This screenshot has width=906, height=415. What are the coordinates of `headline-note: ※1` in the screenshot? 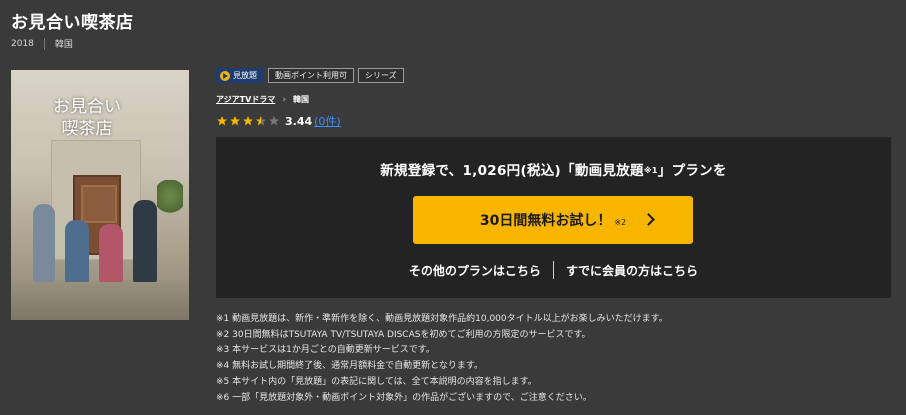 It's located at (650, 170).